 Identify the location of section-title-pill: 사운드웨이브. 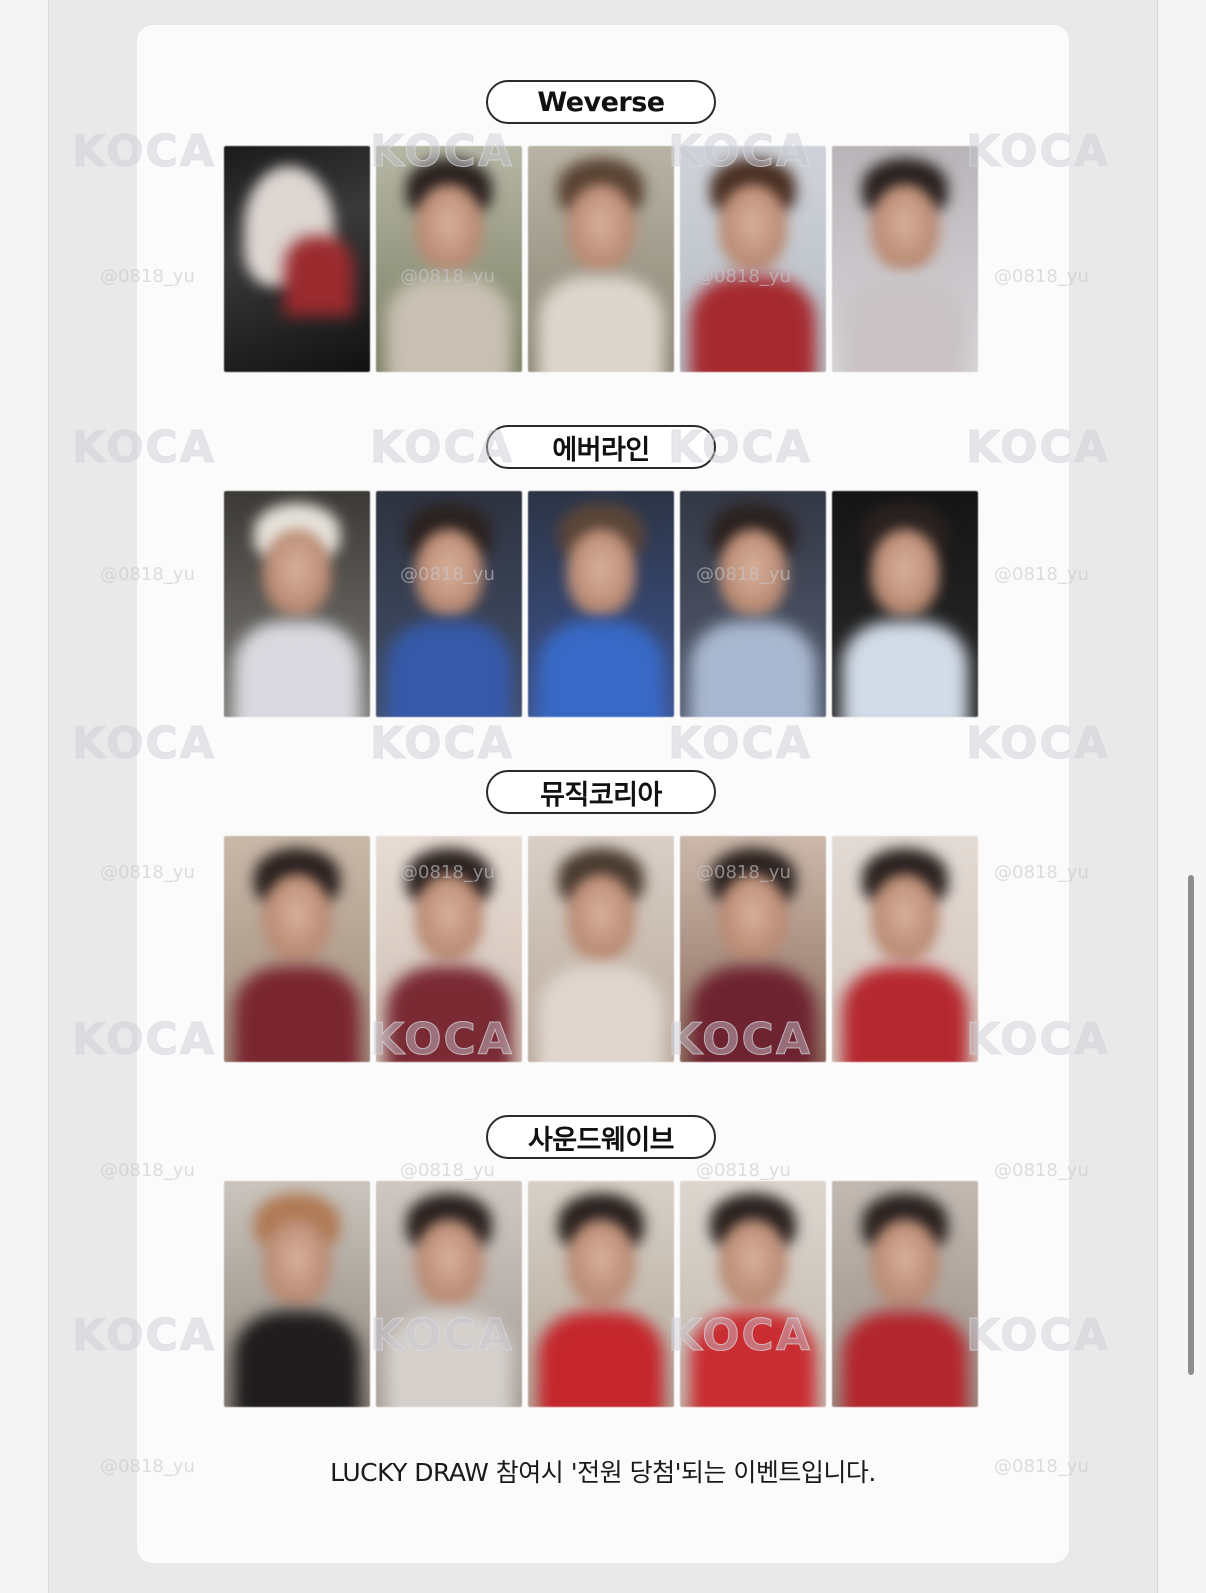
(601, 1137).